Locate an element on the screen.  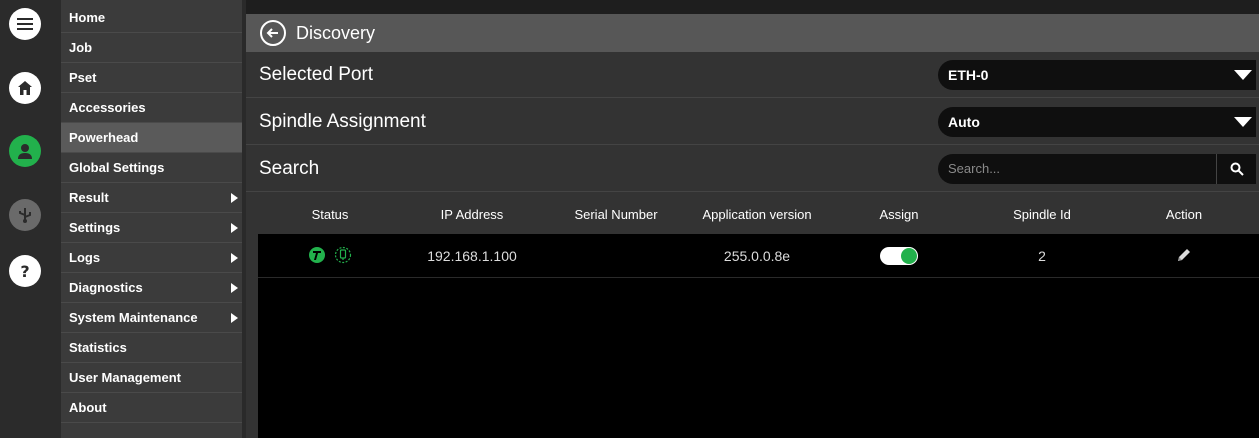
selected-port-value: ETH-0 is located at coordinates (968, 74).